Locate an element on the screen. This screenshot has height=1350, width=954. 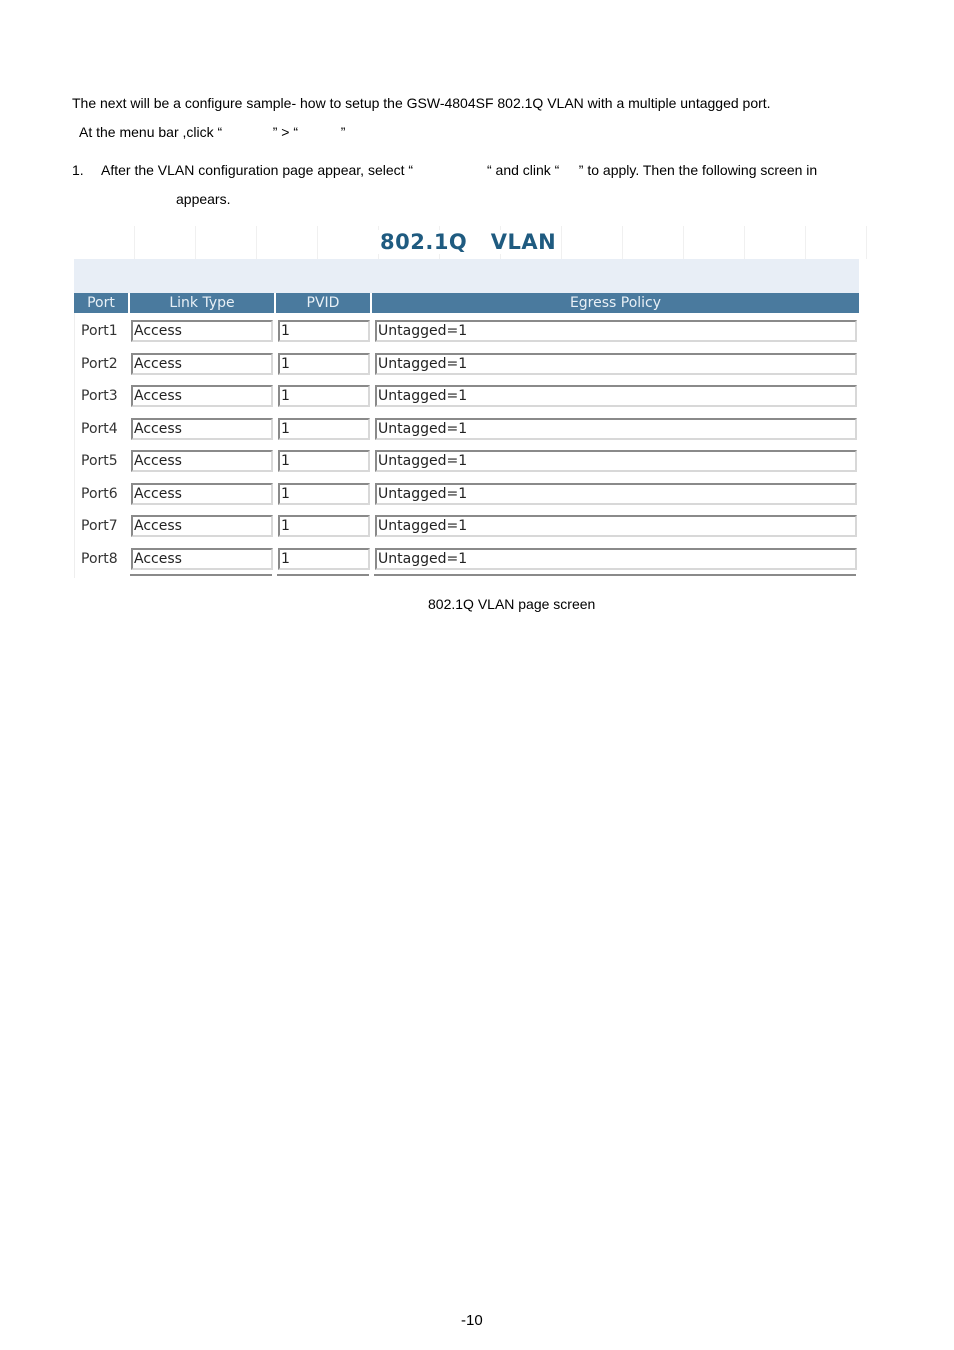
table-row: Port6 Access 1 Untagged=1 is located at coordinates (466, 494).